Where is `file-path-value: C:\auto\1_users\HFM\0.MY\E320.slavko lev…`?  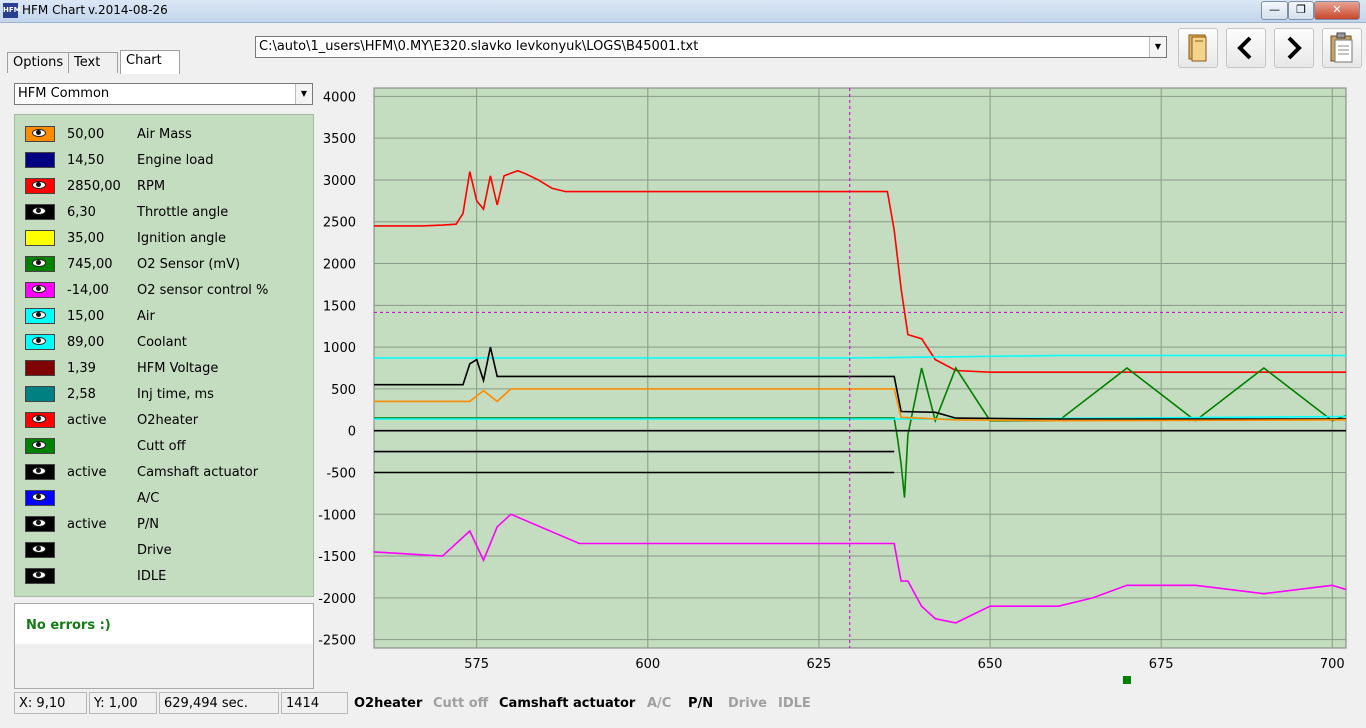 file-path-value: C:\auto\1_users\HFM\0.MY\E320.slavko lev… is located at coordinates (479, 46).